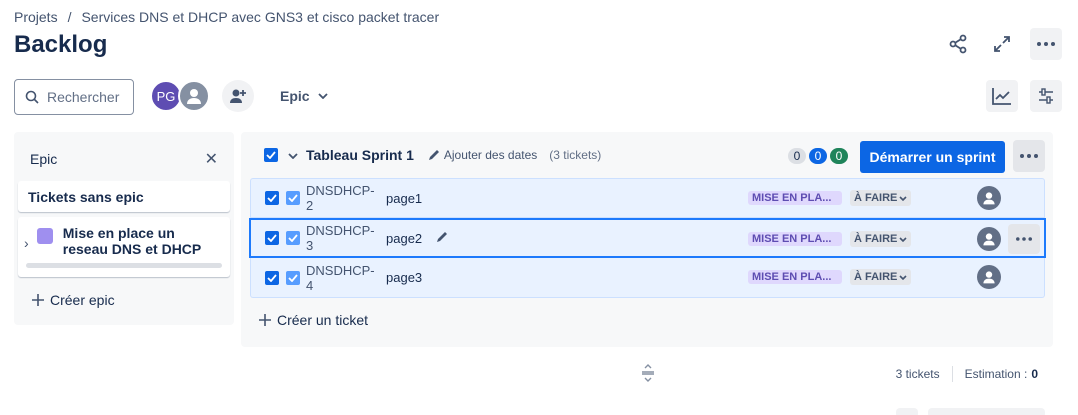 This screenshot has height=415, width=1078. What do you see at coordinates (323, 320) in the screenshot?
I see `create-ticket-label: Créer un ticket` at bounding box center [323, 320].